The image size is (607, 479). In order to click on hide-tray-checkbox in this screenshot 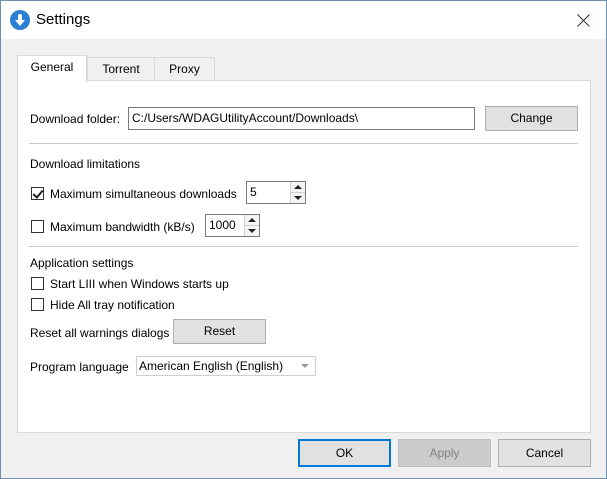, I will do `click(37, 304)`.